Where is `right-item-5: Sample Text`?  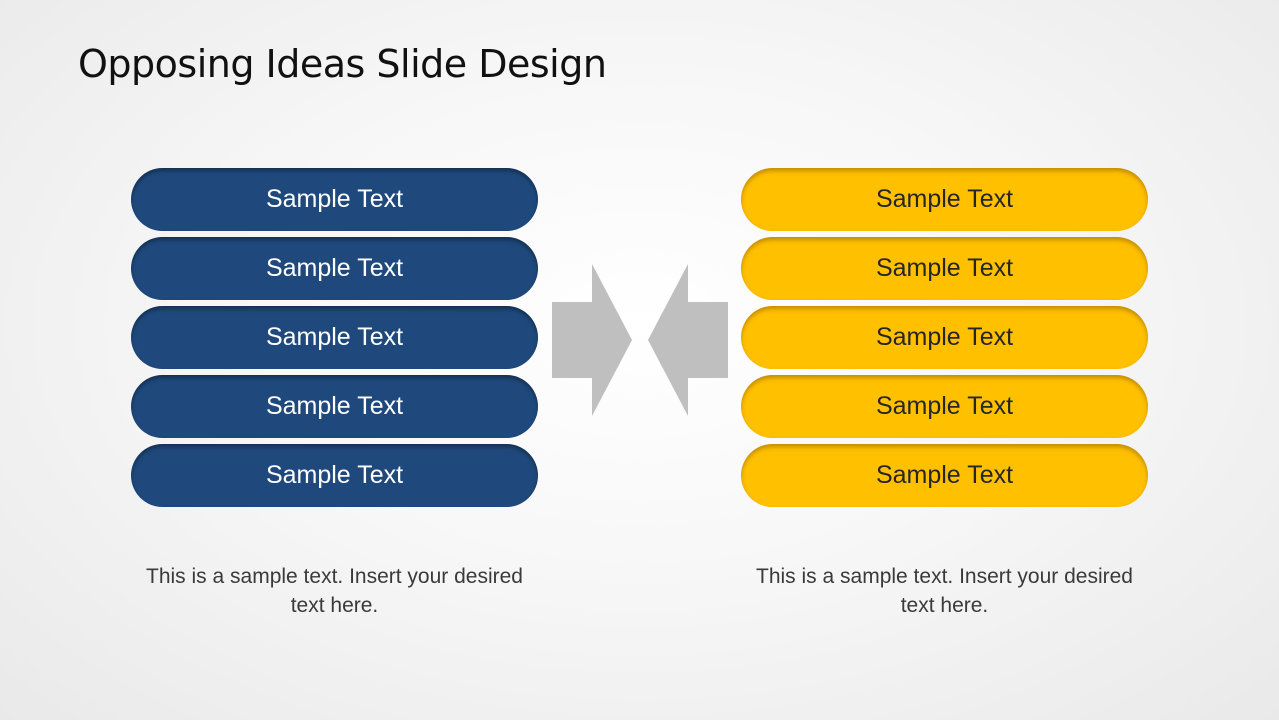
right-item-5: Sample Text is located at coordinates (944, 475).